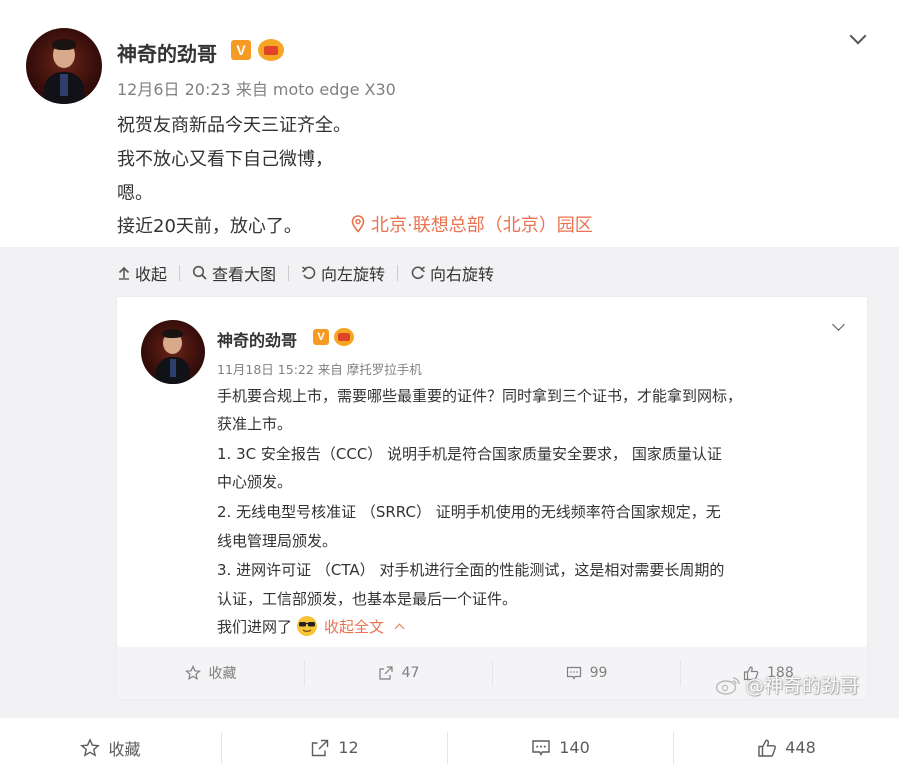 The height and width of the screenshot is (777, 899). I want to click on screenshot-chevron-icon, so click(838, 326).